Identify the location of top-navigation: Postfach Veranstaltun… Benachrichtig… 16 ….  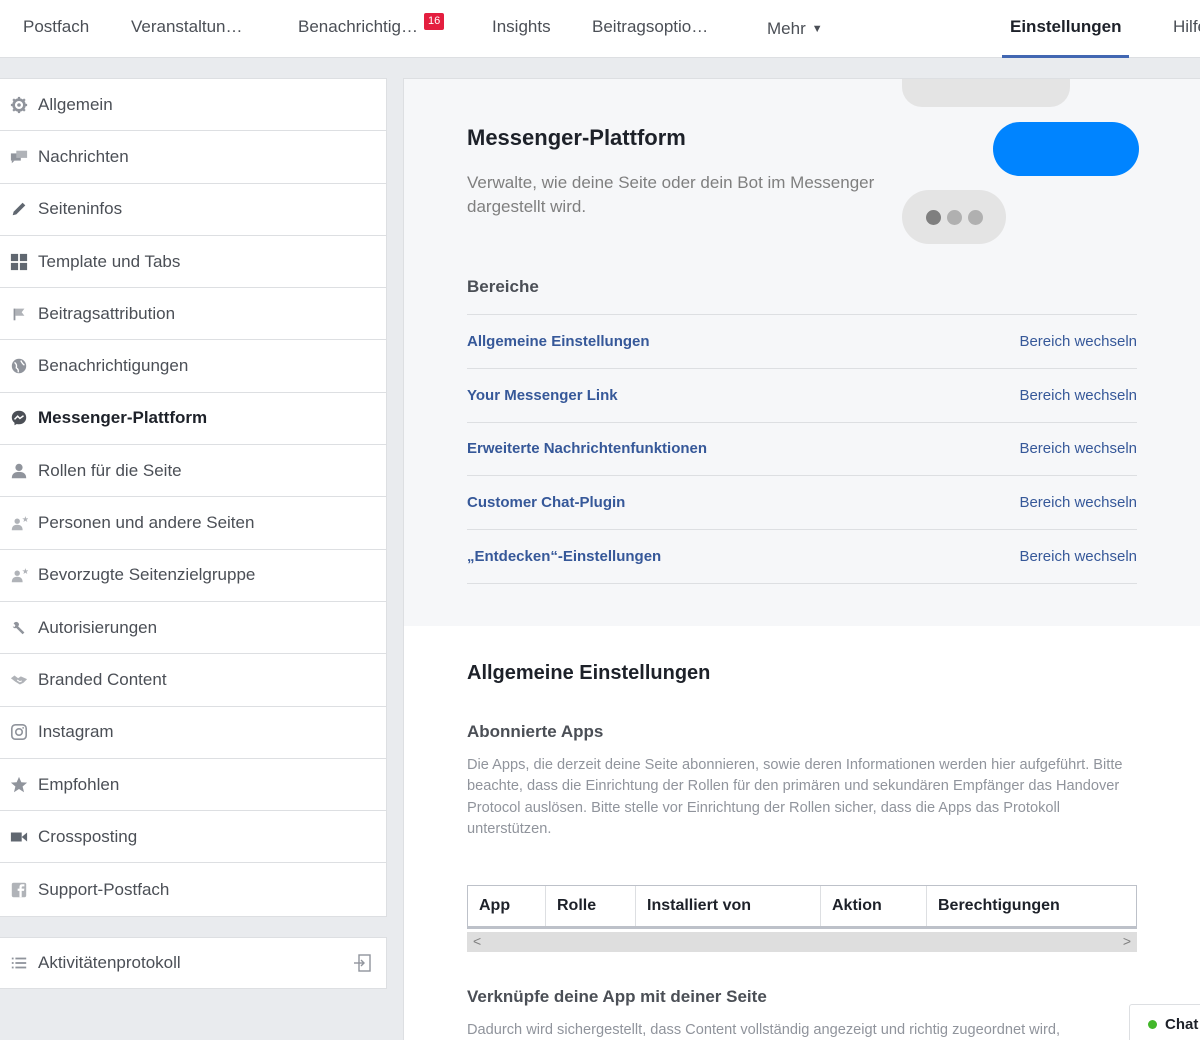
(600, 29).